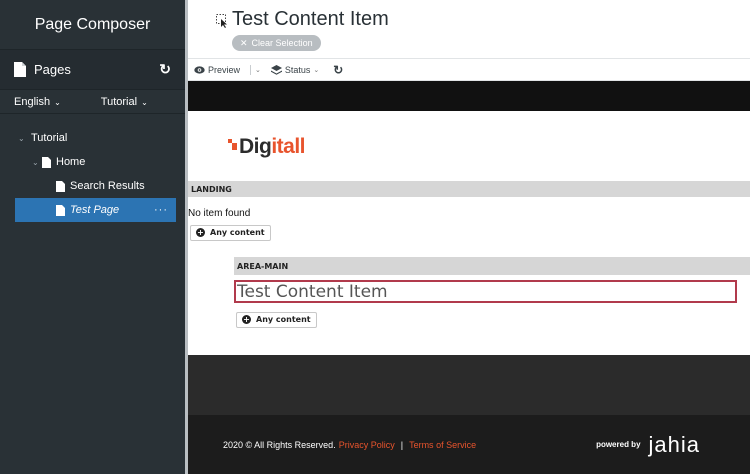  What do you see at coordinates (485, 291) in the screenshot?
I see `selected-content-item: Test Content Item` at bounding box center [485, 291].